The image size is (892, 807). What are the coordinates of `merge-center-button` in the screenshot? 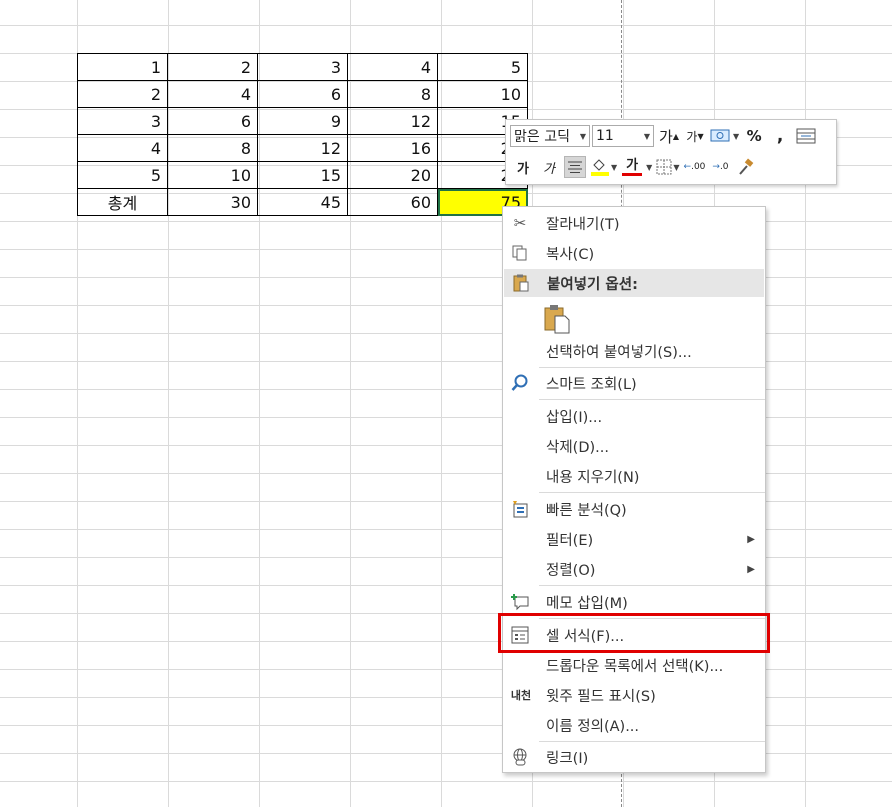 It's located at (806, 136).